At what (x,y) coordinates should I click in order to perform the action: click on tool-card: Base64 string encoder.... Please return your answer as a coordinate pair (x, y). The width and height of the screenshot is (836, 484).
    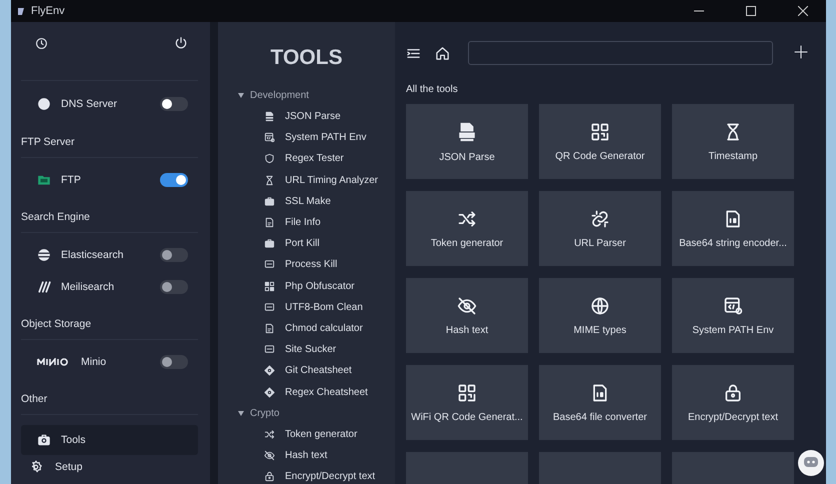
    Looking at the image, I should click on (733, 228).